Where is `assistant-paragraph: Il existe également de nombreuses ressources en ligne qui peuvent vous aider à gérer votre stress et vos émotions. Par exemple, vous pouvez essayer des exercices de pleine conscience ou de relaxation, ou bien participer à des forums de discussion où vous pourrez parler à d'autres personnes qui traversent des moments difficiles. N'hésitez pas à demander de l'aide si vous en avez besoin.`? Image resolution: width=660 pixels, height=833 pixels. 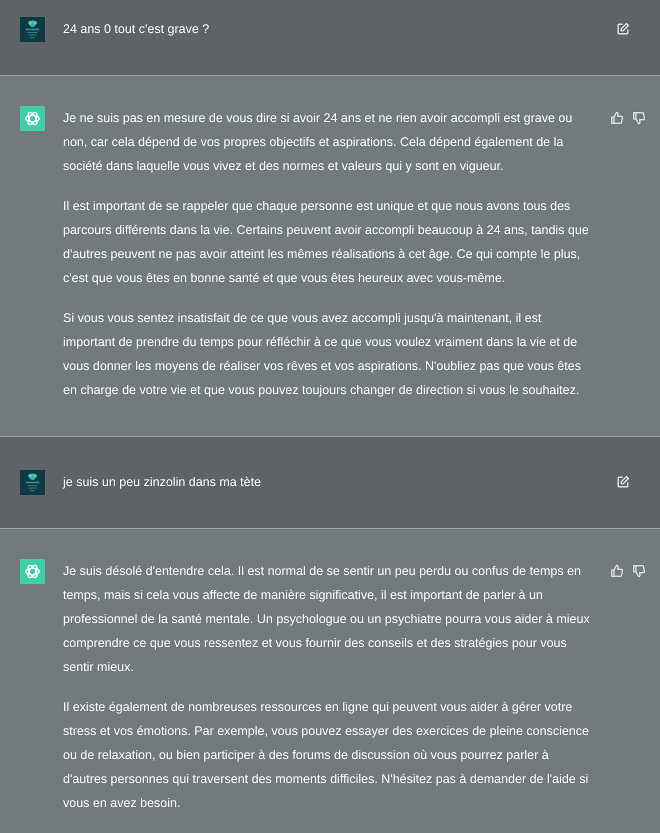
assistant-paragraph: Il existe également de nombreuses ressources en ligne qui peuvent vous aider à gérer votre stress et vos émotions. Par exemple, vous pouvez essayer des exercices de pleine conscience ou de relaxation, ou bien participer à des forums de discussion où vous pourrez parler à d'autres personnes qui traversent des moments difficiles. N'hésitez pas à demander de l'aide si vous en avez besoin. is located at coordinates (326, 755).